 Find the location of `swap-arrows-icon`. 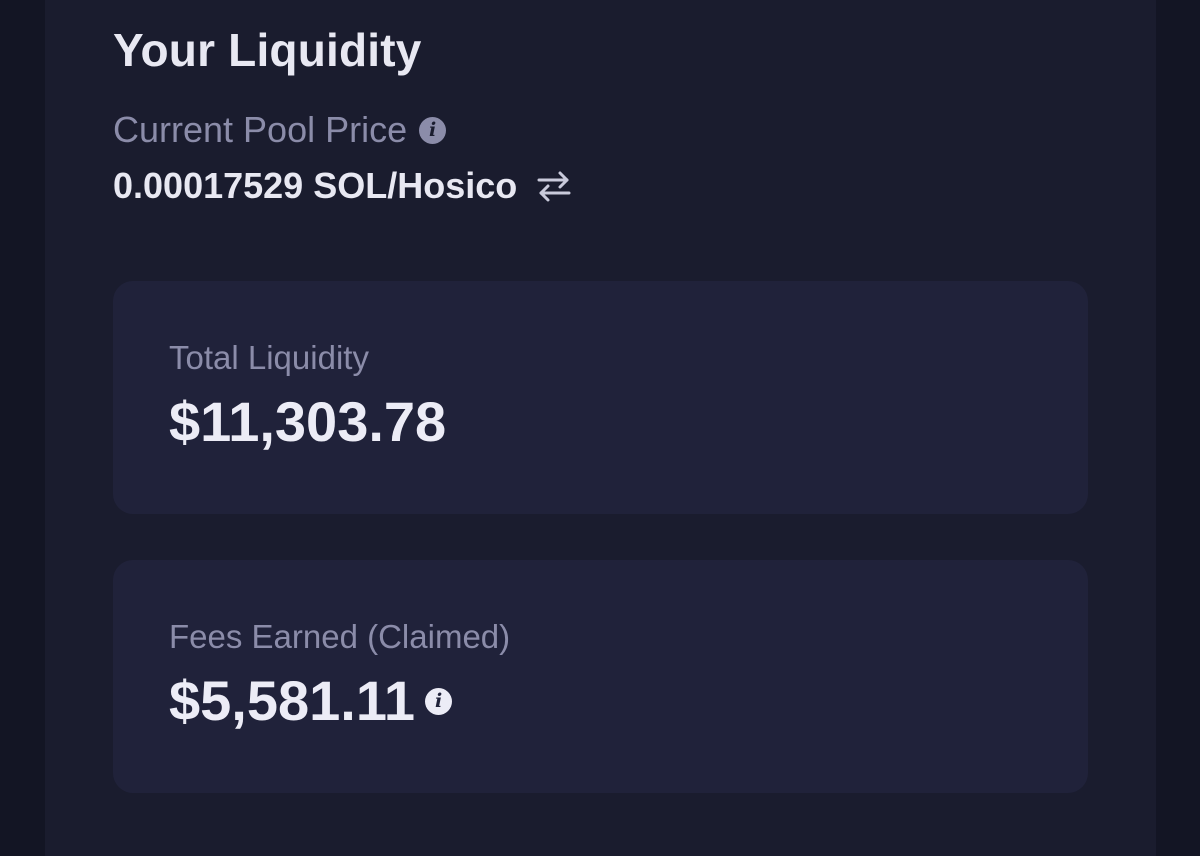

swap-arrows-icon is located at coordinates (554, 186).